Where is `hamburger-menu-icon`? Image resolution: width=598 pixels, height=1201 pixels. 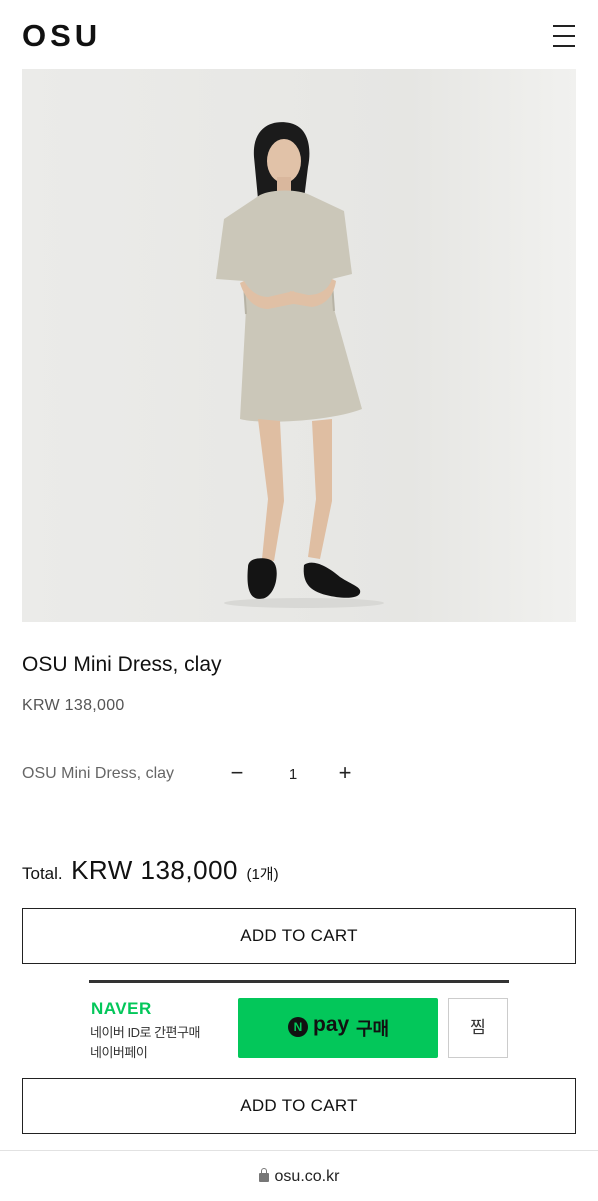
hamburger-menu-icon is located at coordinates (564, 36).